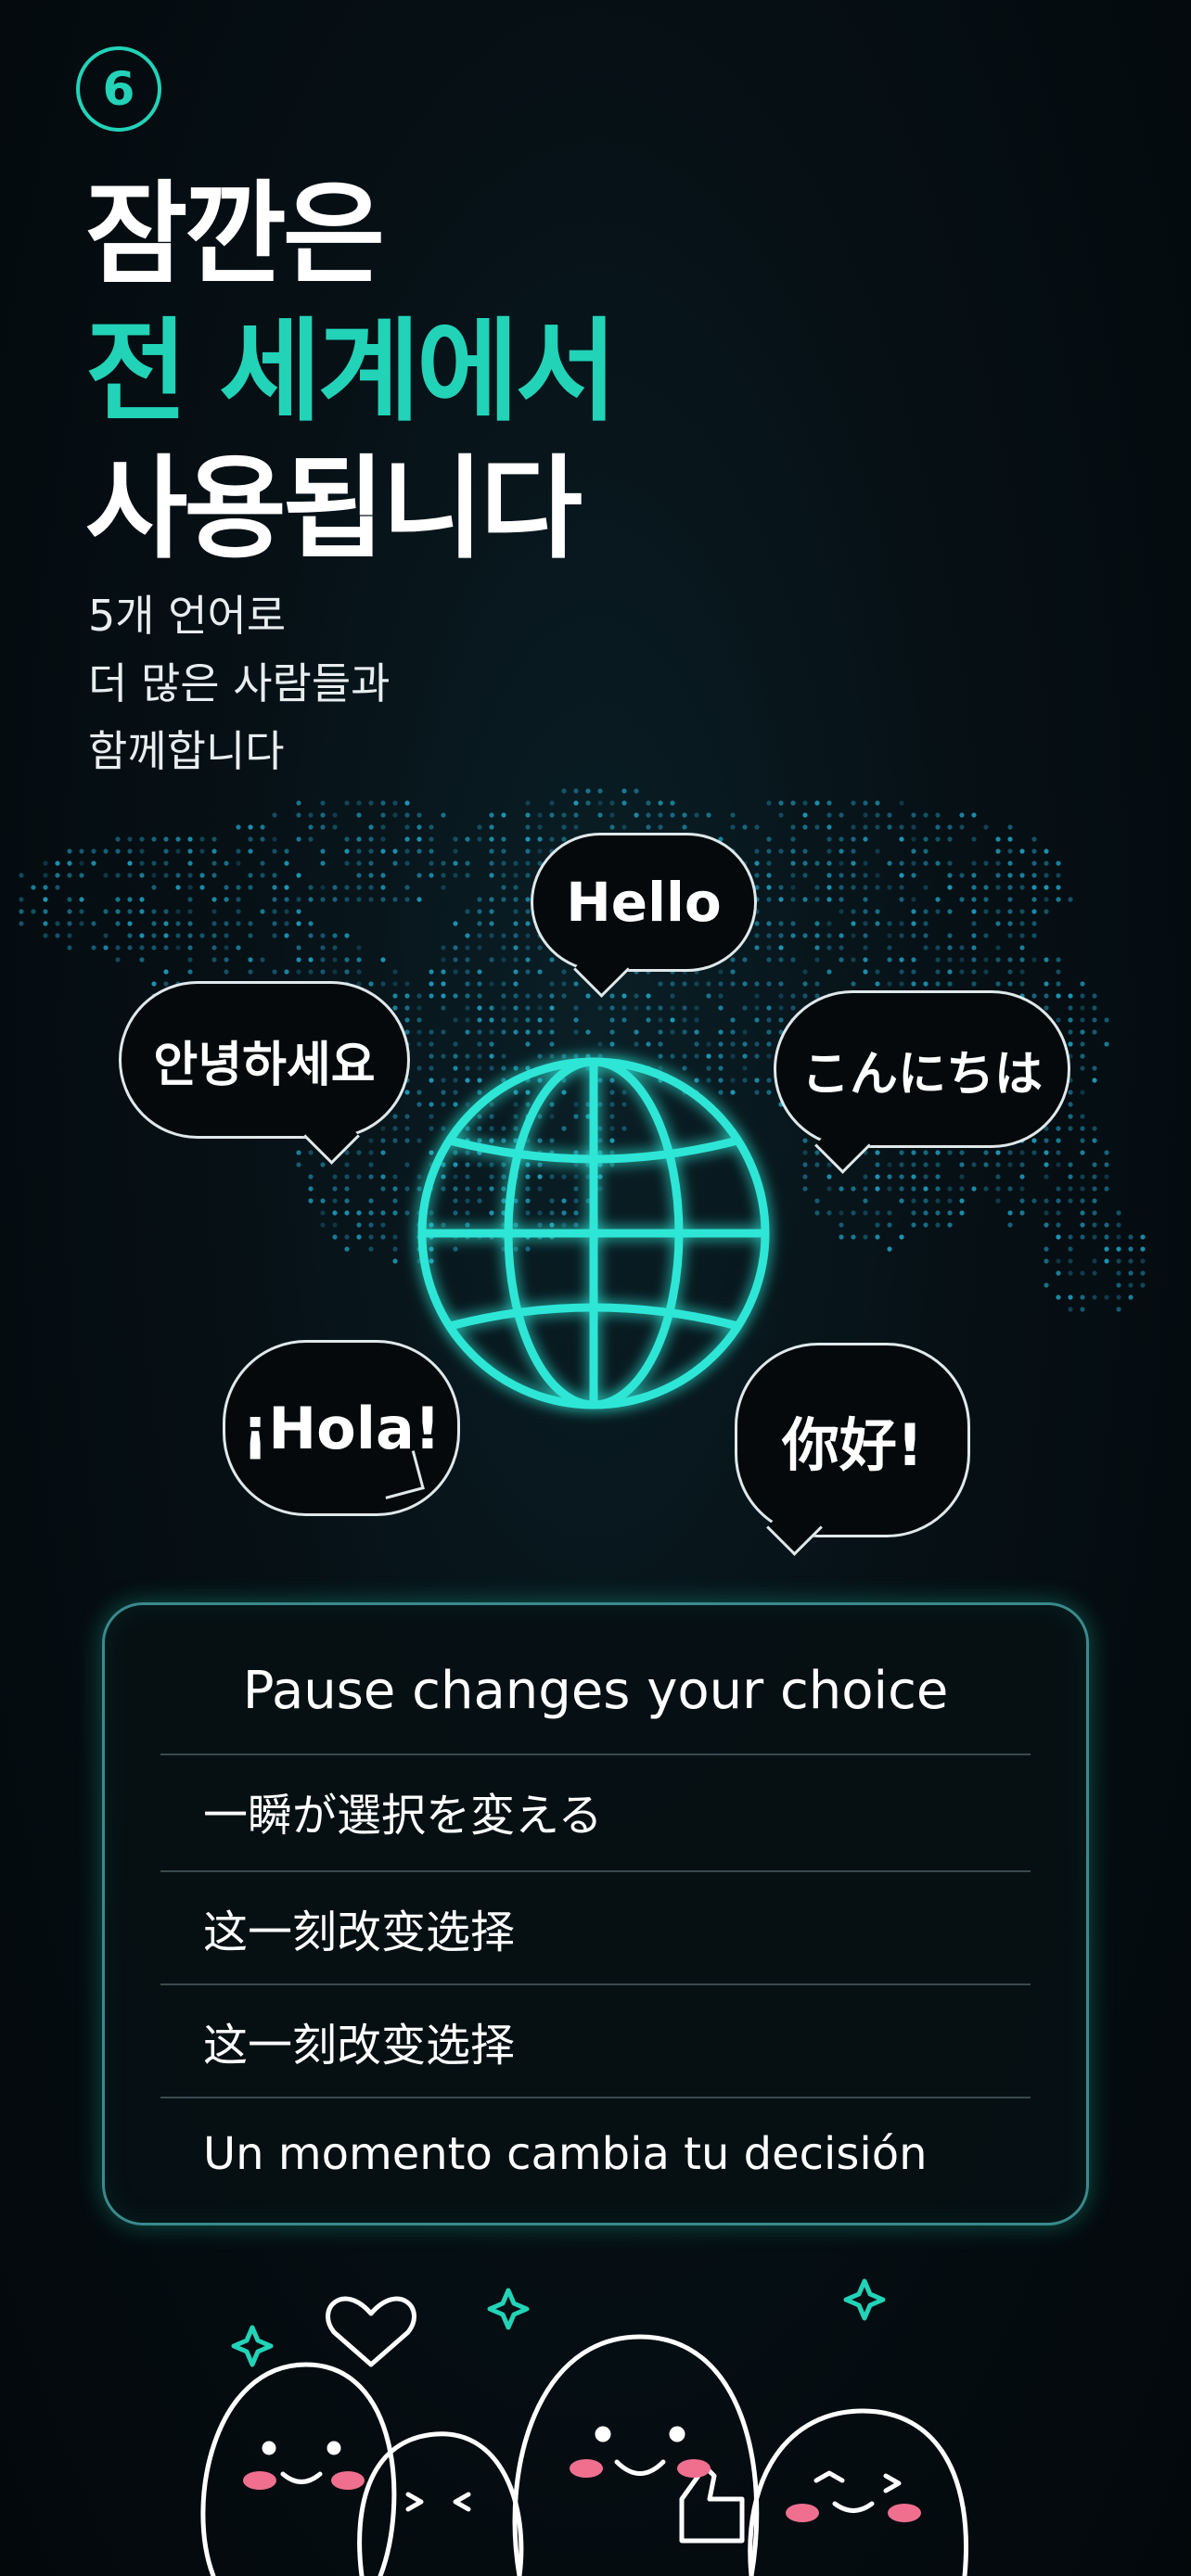 The image size is (1191, 2576). I want to click on bubble-spanish: ¡Hola!, so click(341, 1428).